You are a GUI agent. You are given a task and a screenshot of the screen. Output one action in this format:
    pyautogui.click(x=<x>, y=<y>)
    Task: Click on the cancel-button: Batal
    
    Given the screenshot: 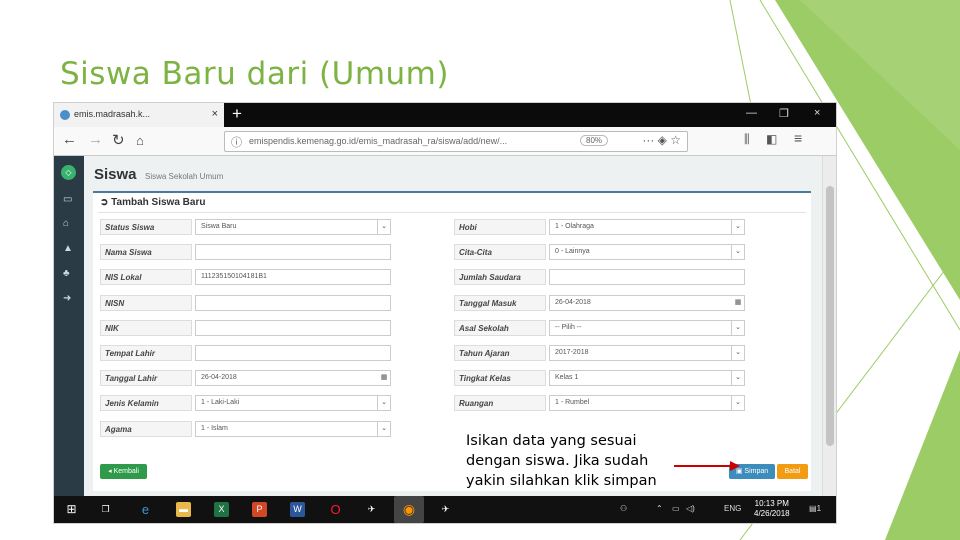 What is the action you would take?
    pyautogui.click(x=792, y=471)
    